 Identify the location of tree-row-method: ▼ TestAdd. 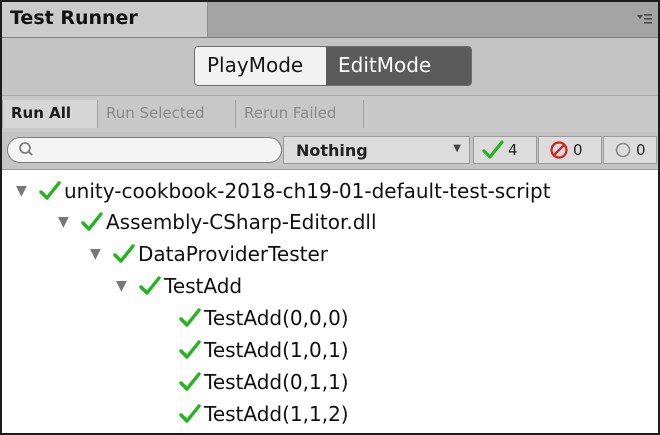
(179, 286).